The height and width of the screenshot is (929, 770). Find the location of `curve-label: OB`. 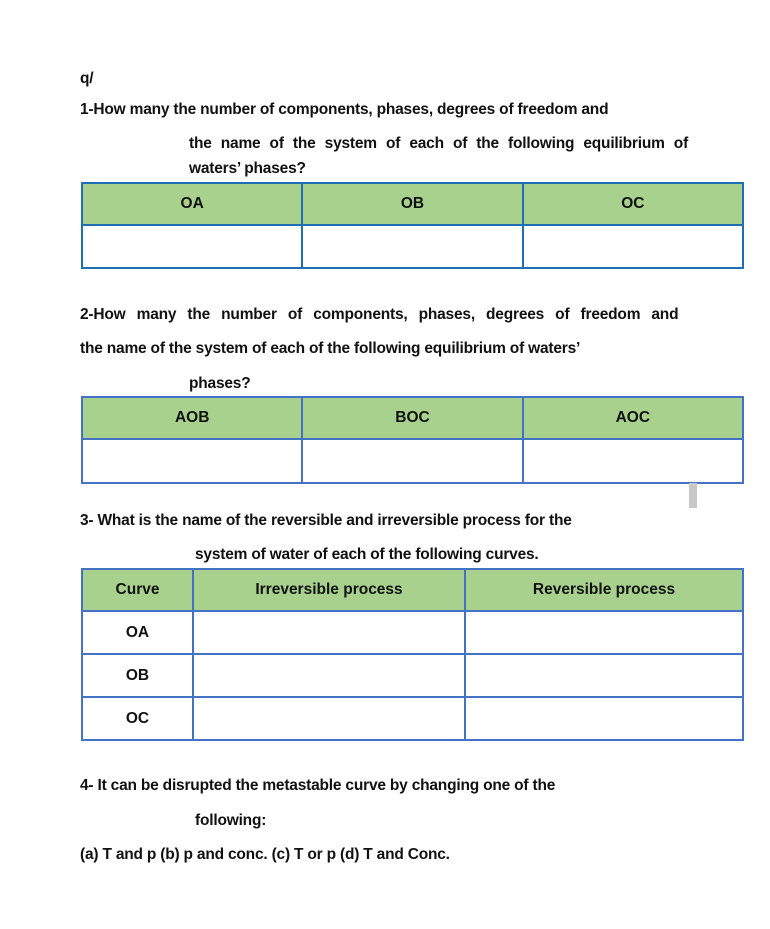

curve-label: OB is located at coordinates (137, 675).